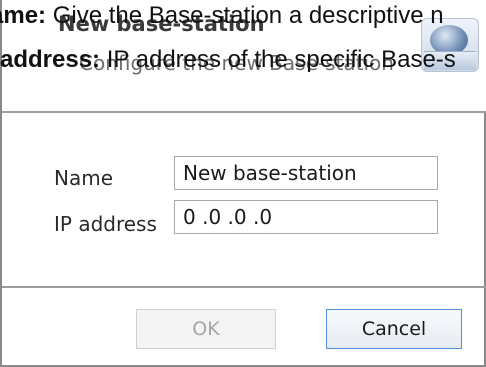  I want to click on footer-divider, so click(244, 287).